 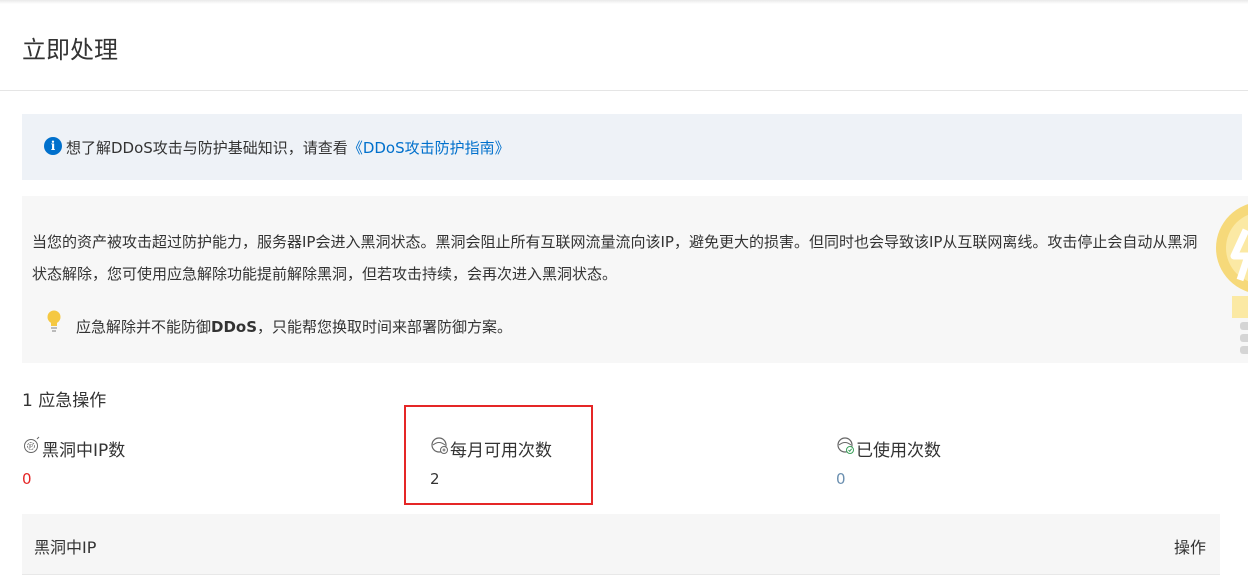 I want to click on tip-prefix: 应急解除并不能防御, so click(x=144, y=327).